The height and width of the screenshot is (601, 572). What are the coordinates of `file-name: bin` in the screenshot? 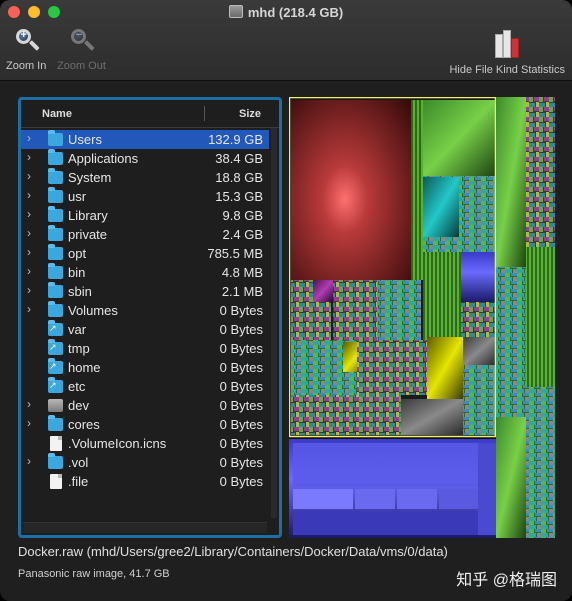 It's located at (77, 272).